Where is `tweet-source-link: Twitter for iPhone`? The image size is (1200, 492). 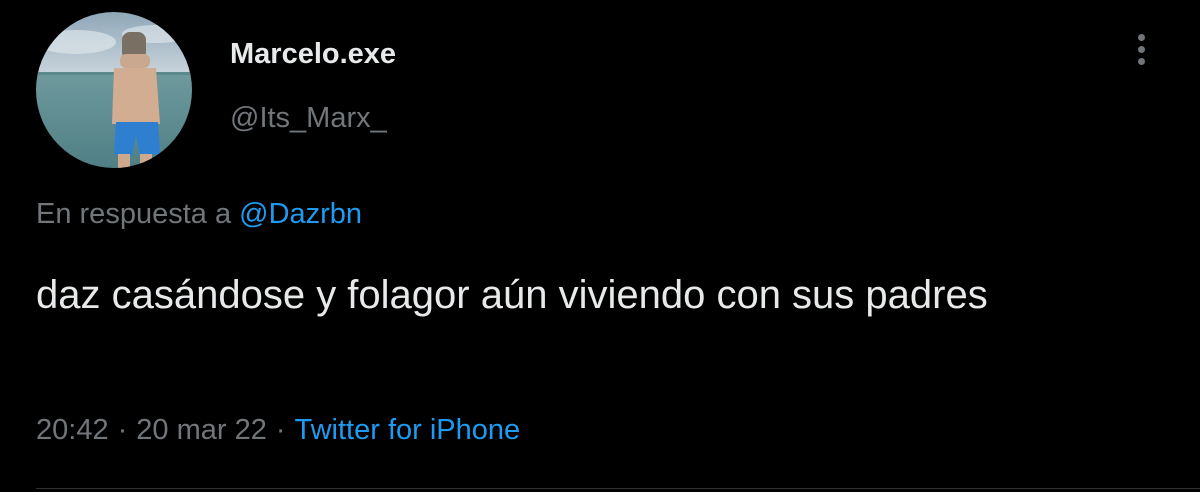
tweet-source-link: Twitter for iPhone is located at coordinates (408, 430).